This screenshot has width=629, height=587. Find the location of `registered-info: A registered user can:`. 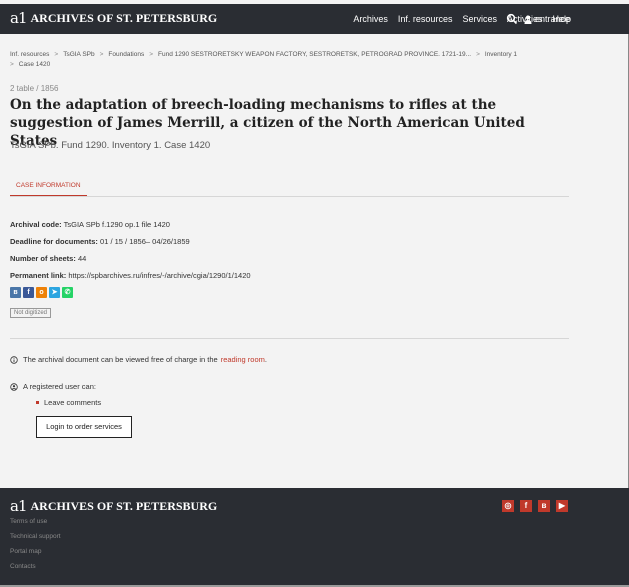

registered-info: A registered user can: is located at coordinates (53, 386).